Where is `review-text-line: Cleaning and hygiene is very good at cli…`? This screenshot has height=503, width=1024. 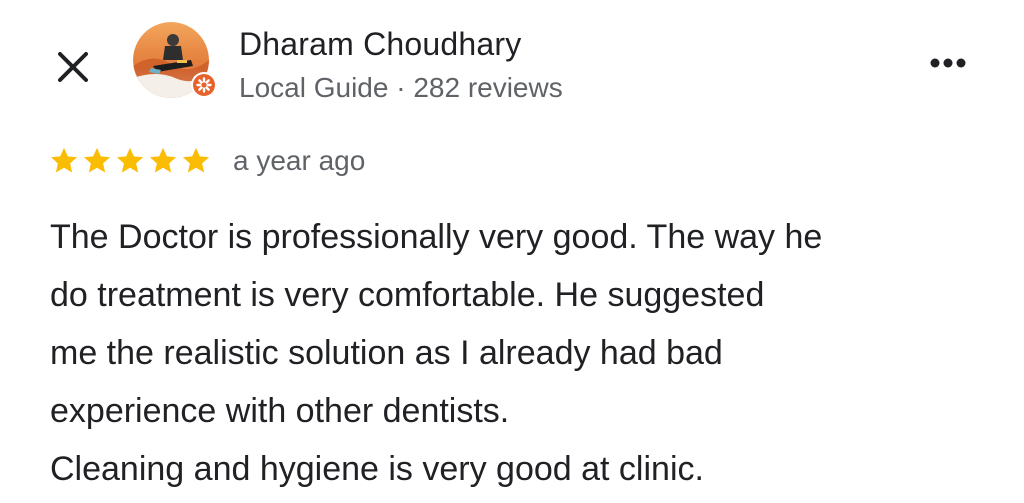 review-text-line: Cleaning and hygiene is very good at cli… is located at coordinates (377, 469).